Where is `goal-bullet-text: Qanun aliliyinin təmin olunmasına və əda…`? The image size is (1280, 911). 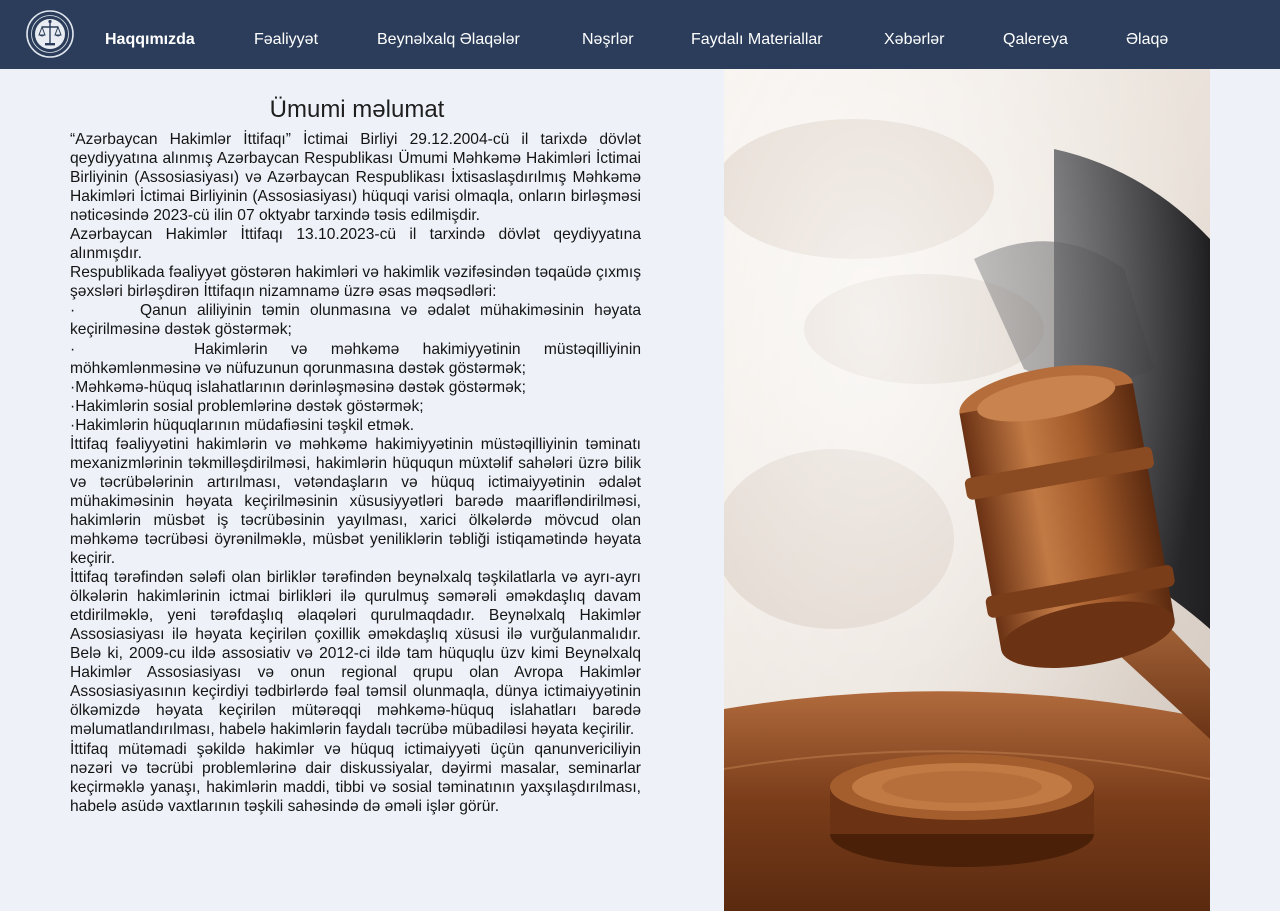 goal-bullet-text: Qanun aliliyinin təmin olunmasına və əda… is located at coordinates (355, 320).